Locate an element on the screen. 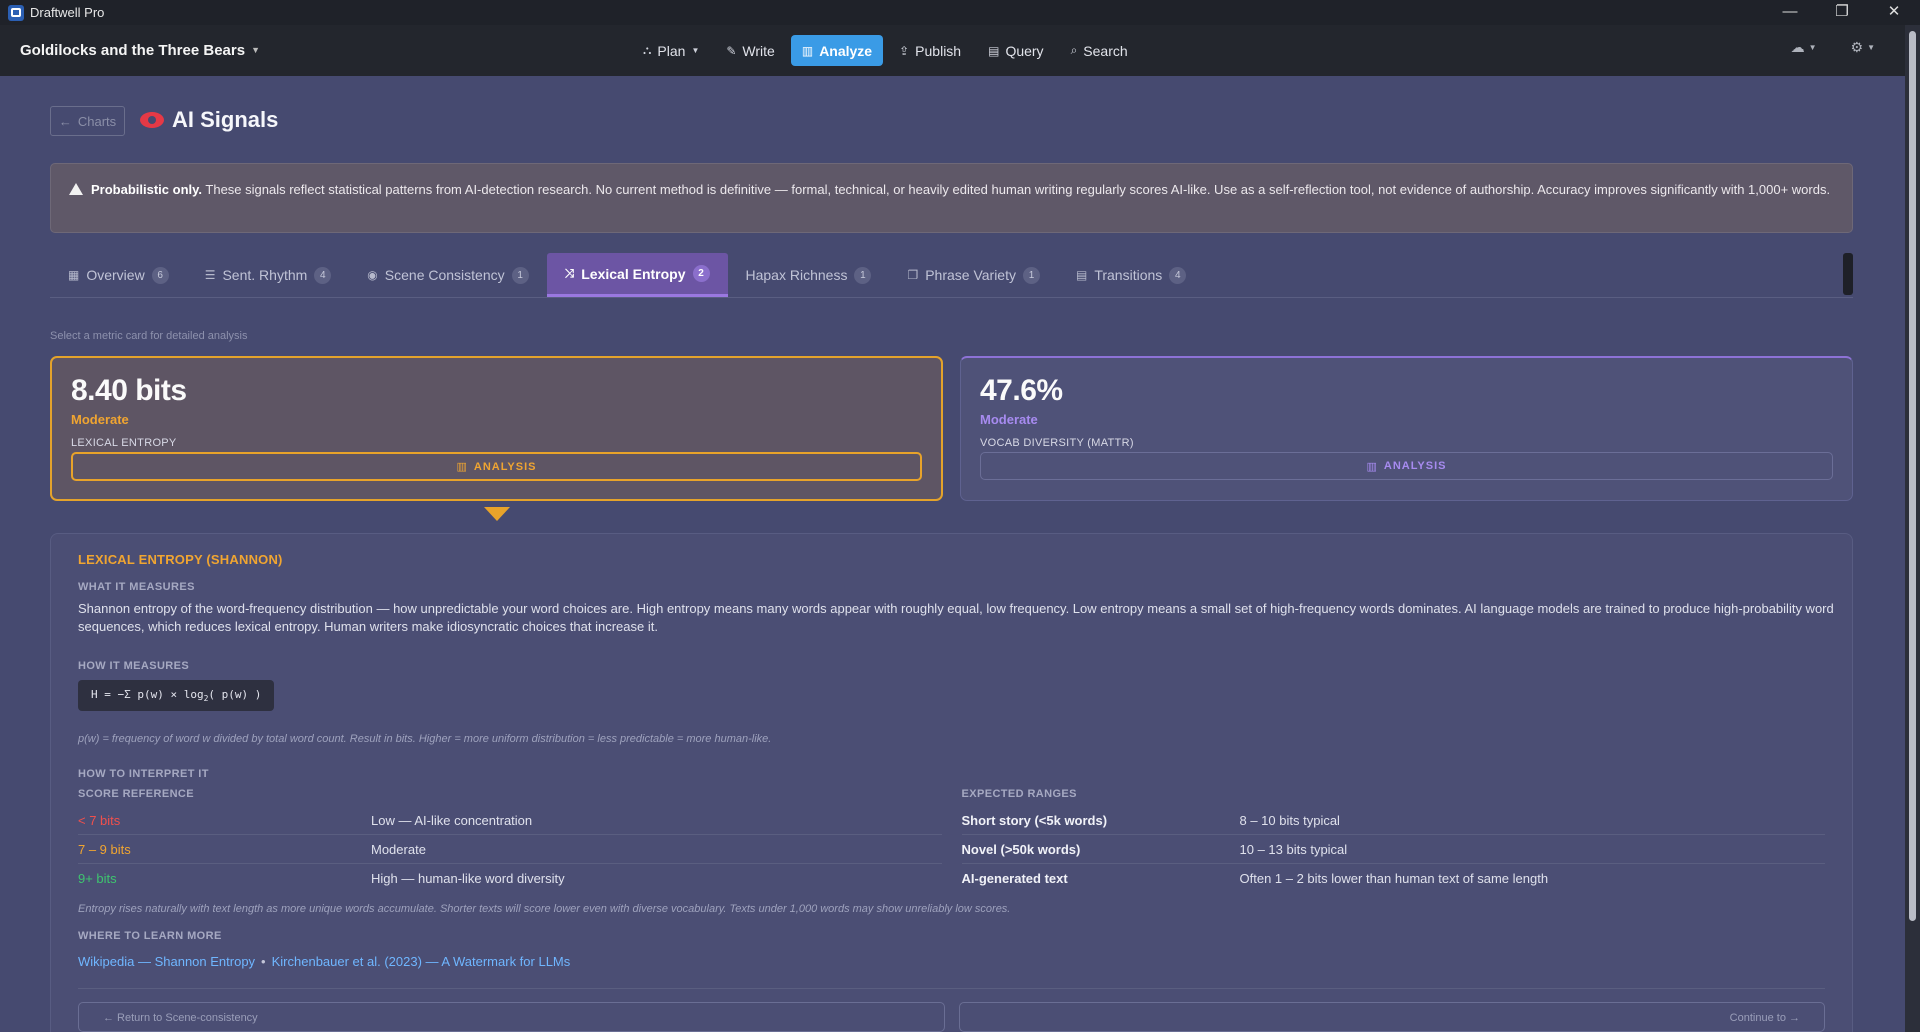 Image resolution: width=1920 pixels, height=1032 pixels. nav-label: Plan is located at coordinates (671, 50).